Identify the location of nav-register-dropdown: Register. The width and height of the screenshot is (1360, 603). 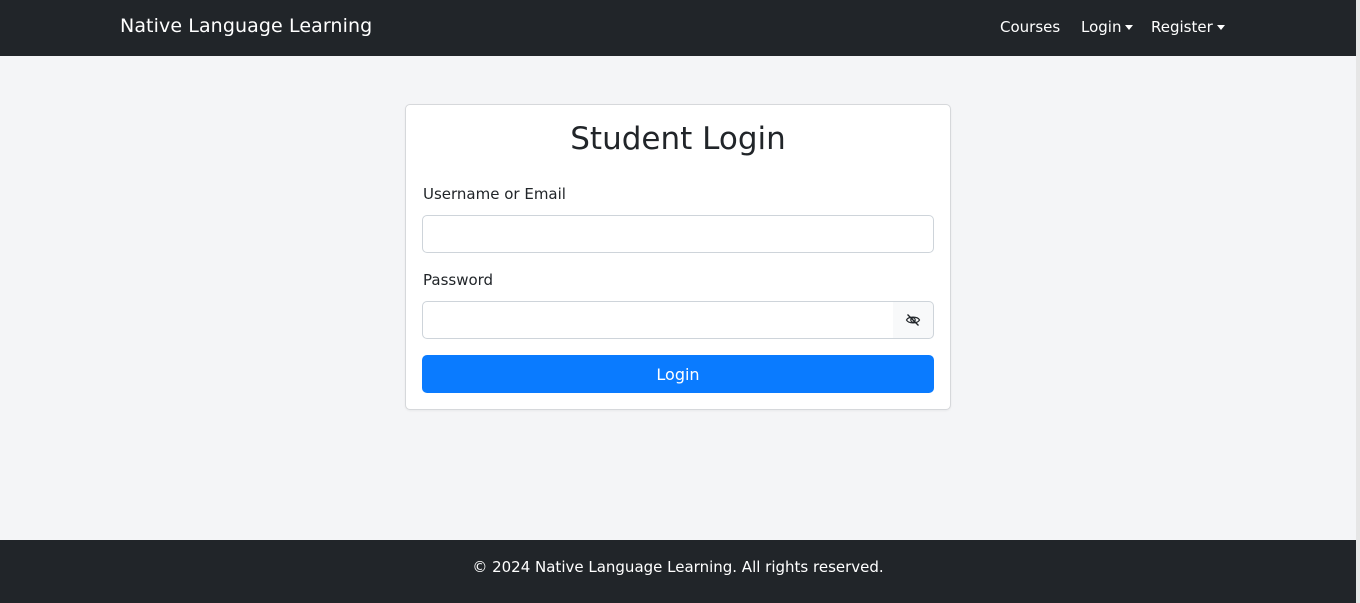
(1188, 27).